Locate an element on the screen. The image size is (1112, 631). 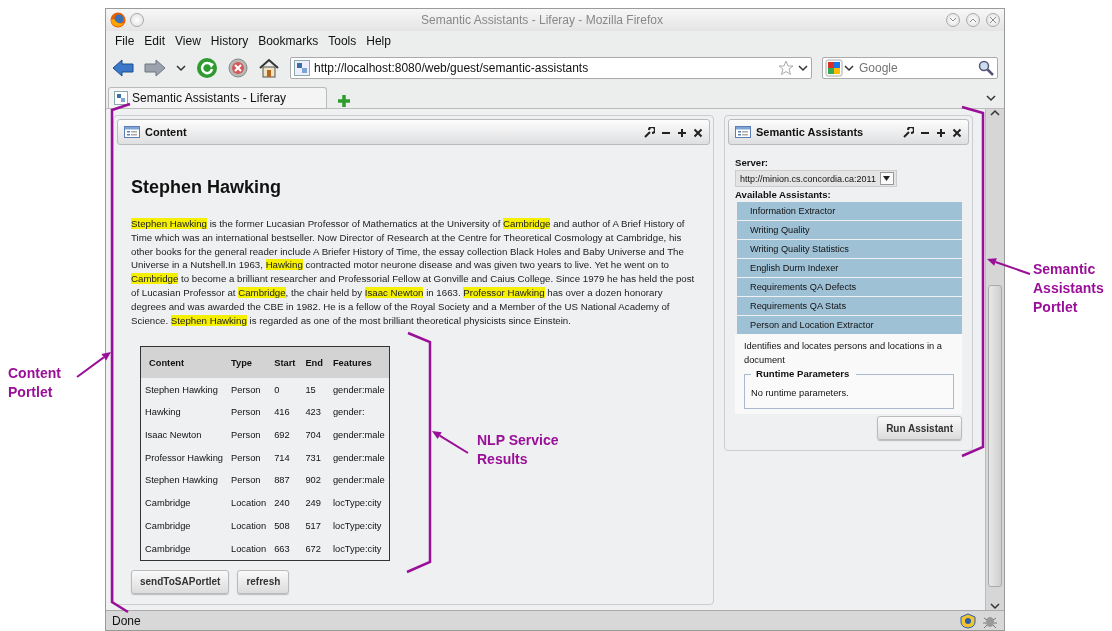
assistant-list-item: Person and Location Extractor is located at coordinates (849, 325).